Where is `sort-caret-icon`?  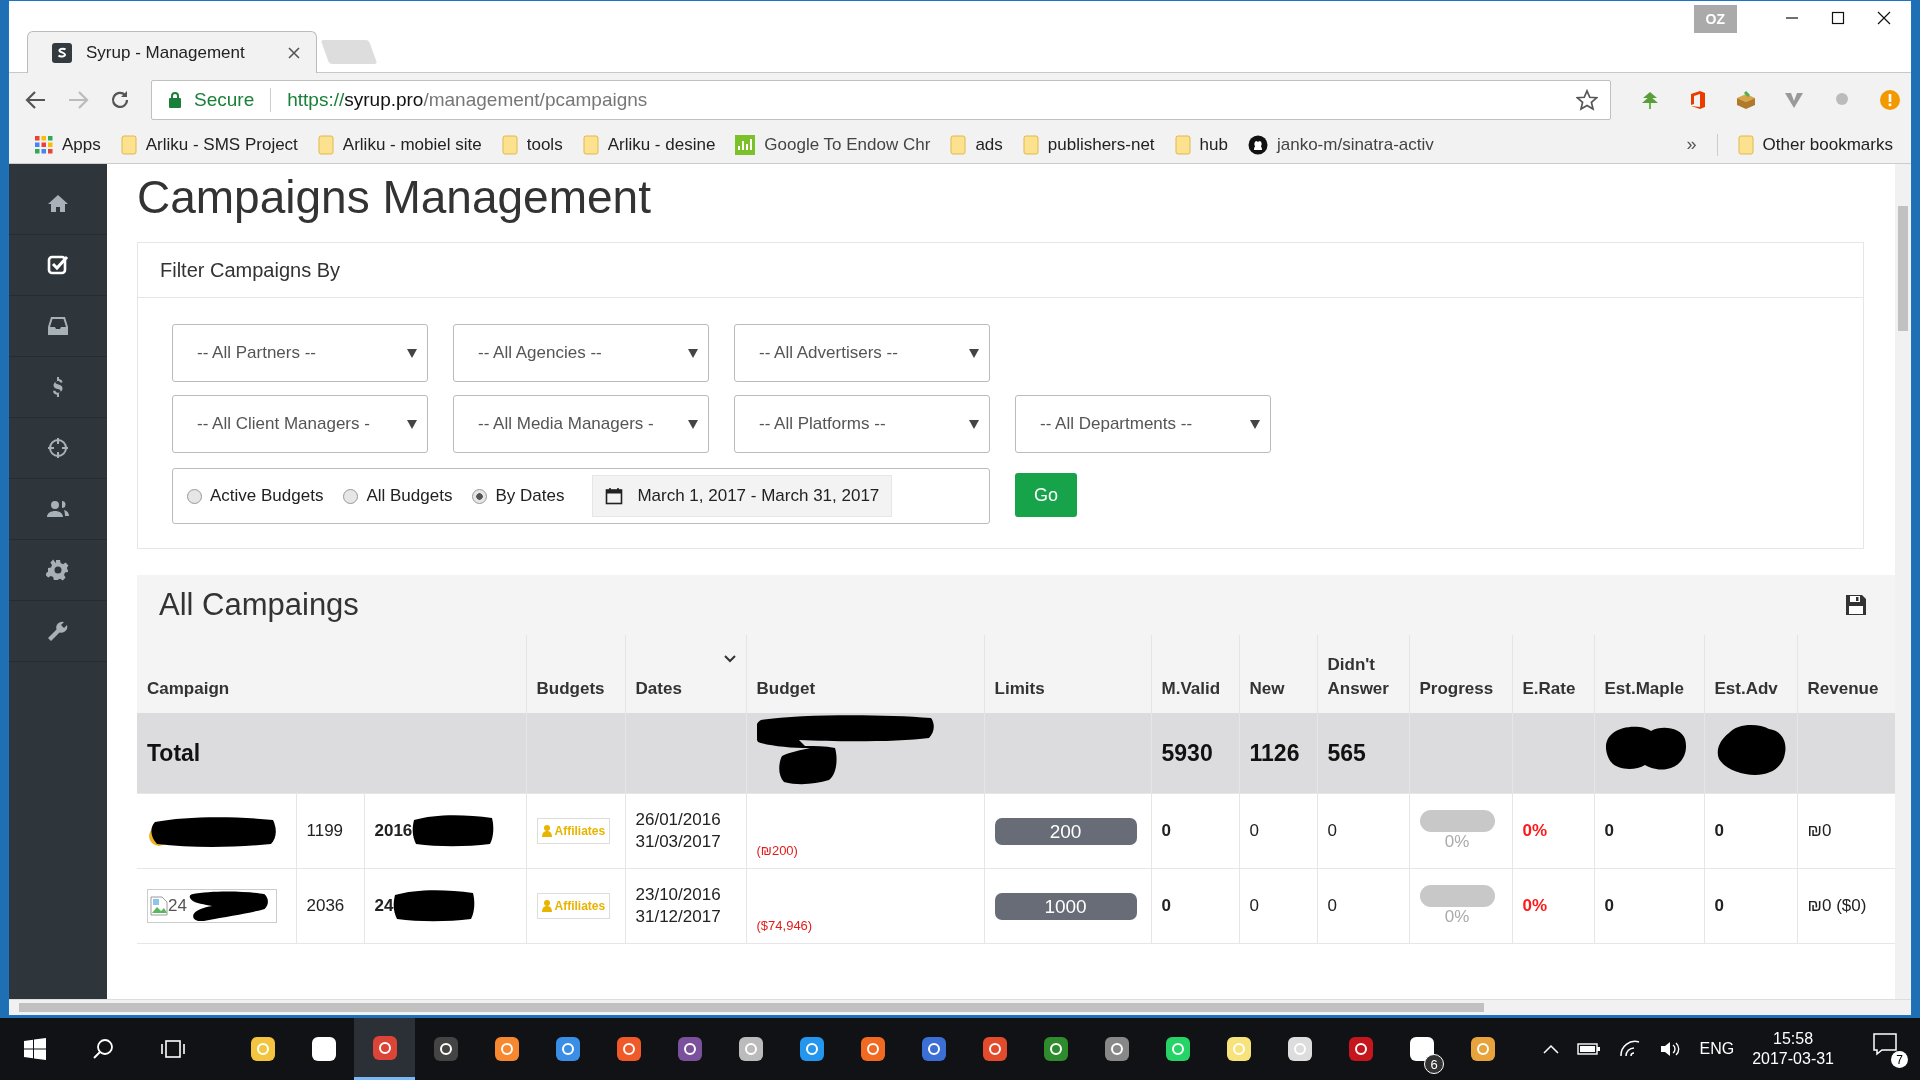
sort-caret-icon is located at coordinates (729, 659).